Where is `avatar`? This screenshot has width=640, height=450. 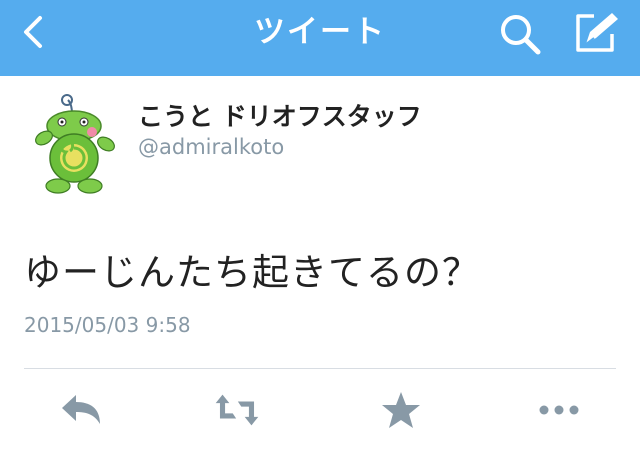 avatar is located at coordinates (74, 144).